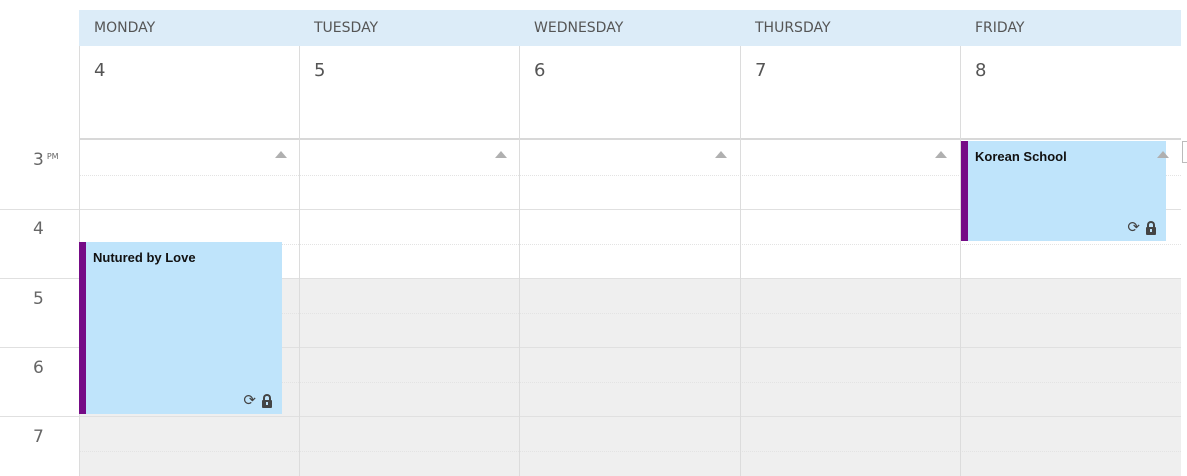 This screenshot has width=1187, height=476. What do you see at coordinates (850, 28) in the screenshot?
I see `day-name-thursday: THURSDAY` at bounding box center [850, 28].